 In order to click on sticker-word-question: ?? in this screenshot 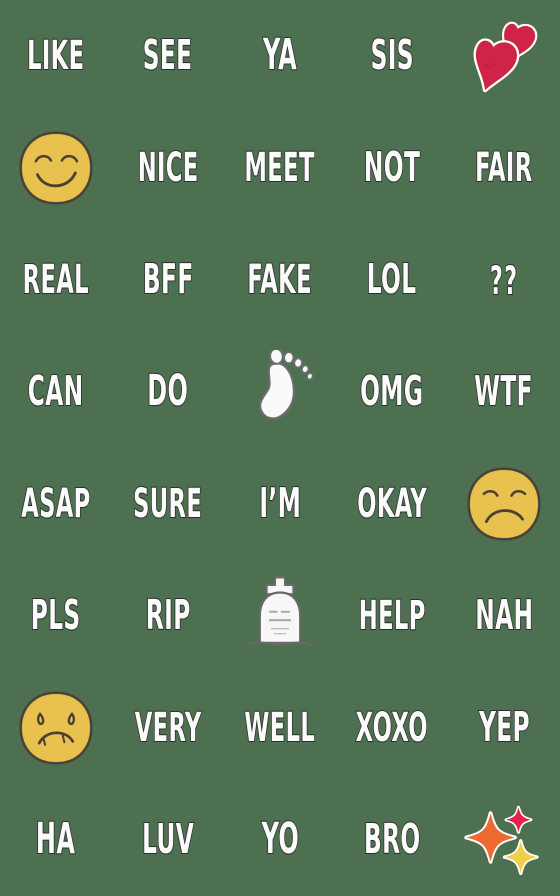, I will do `click(504, 280)`.